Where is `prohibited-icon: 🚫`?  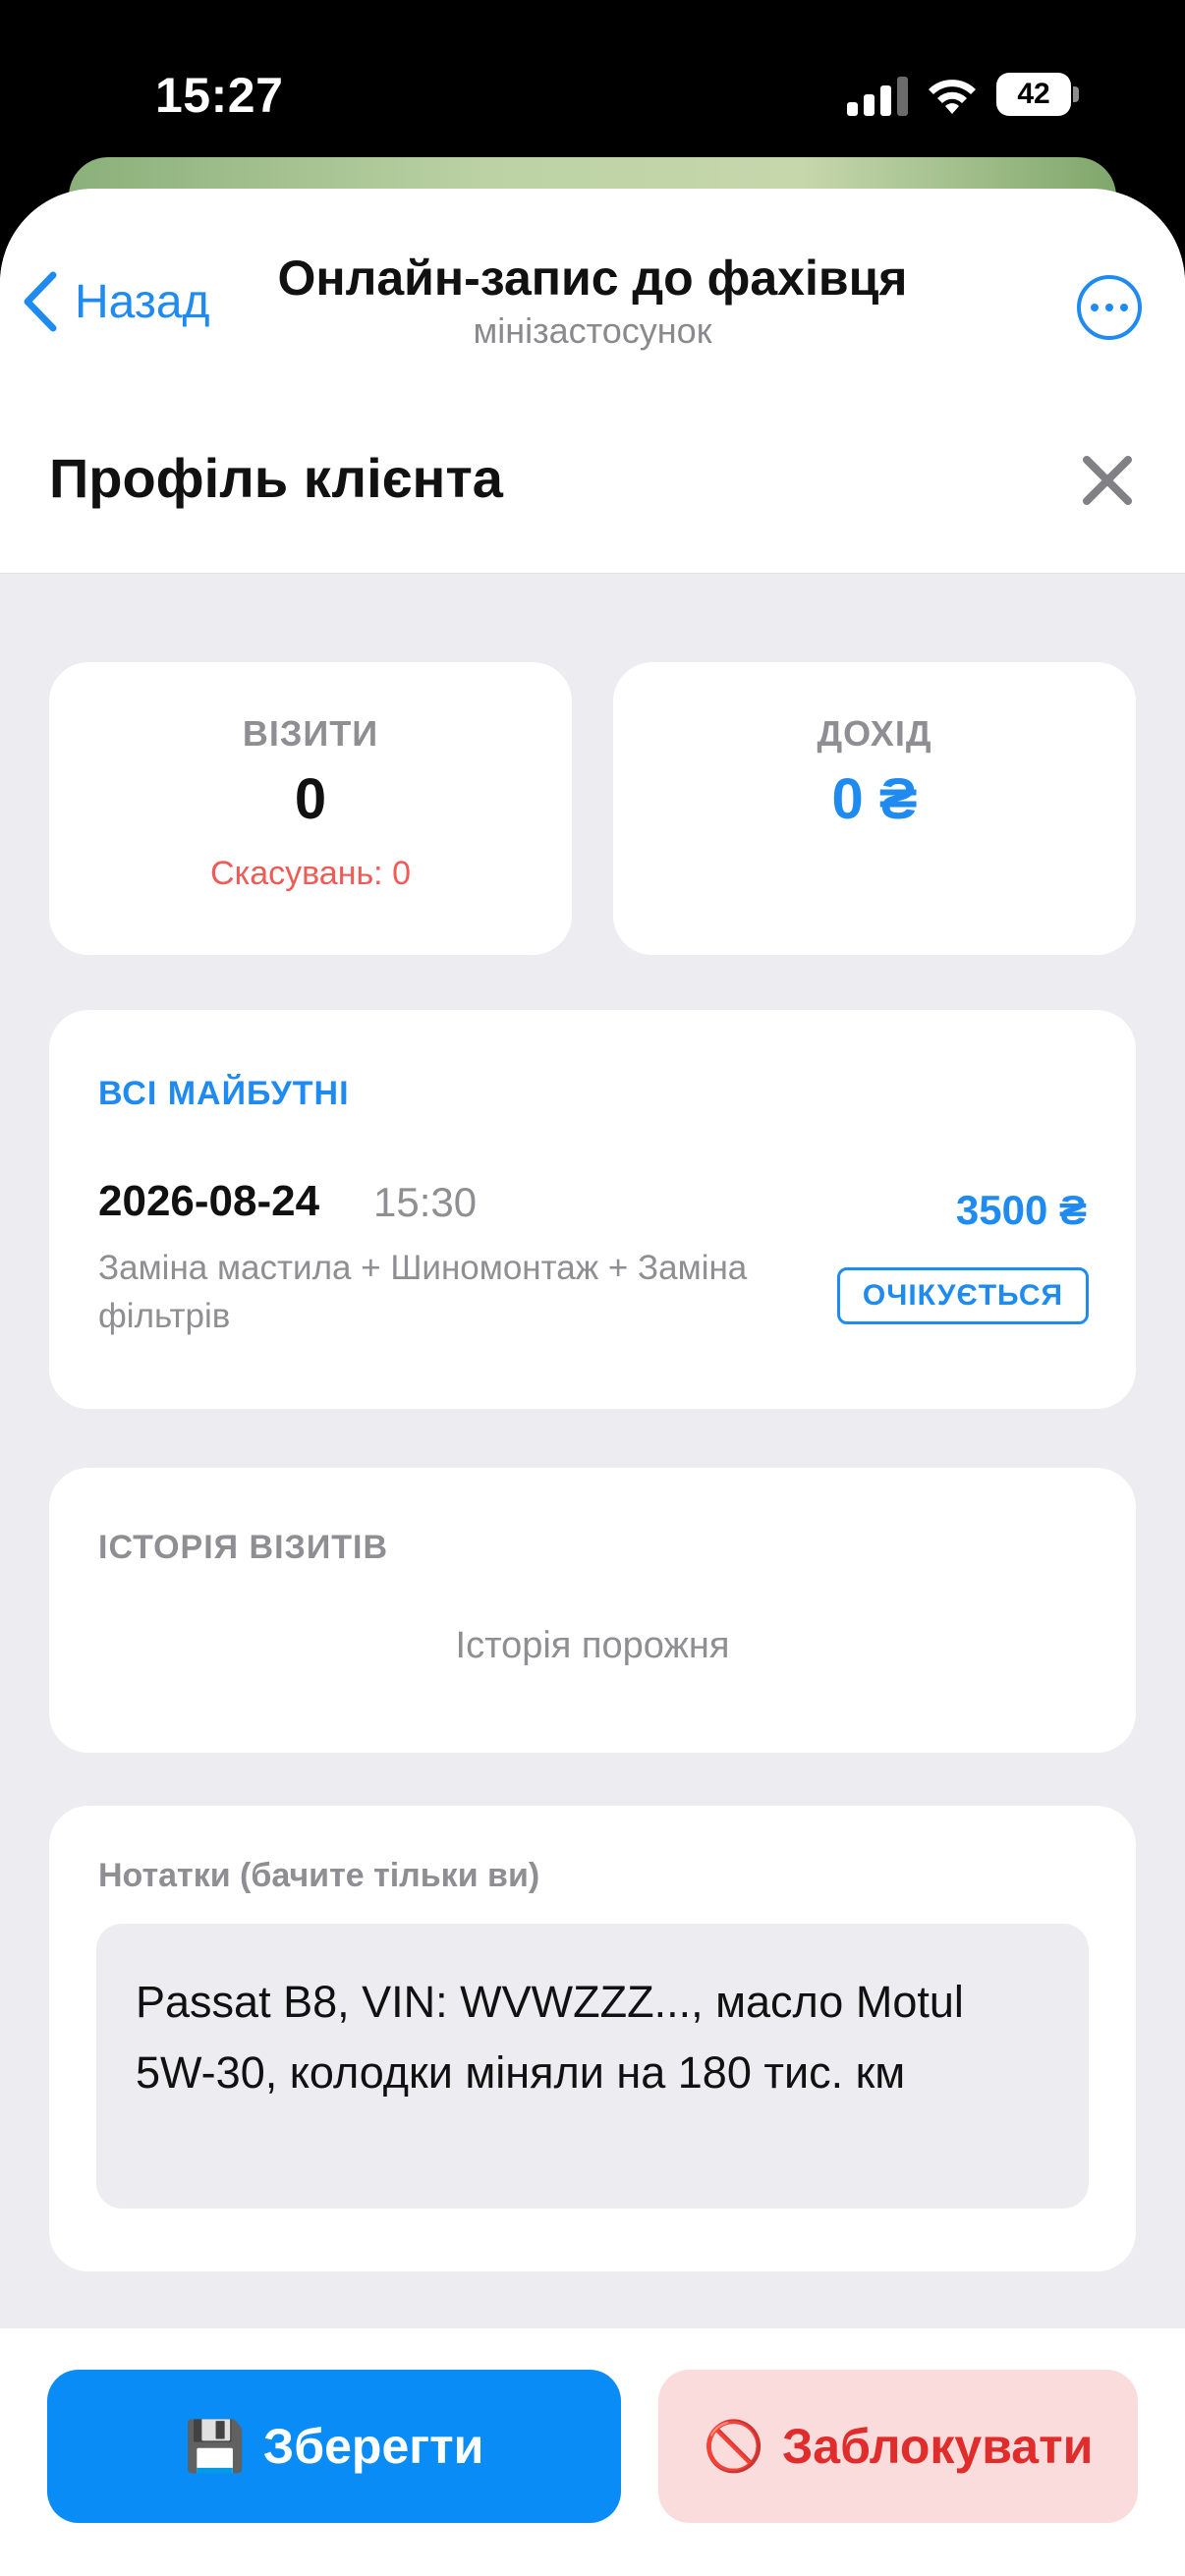 prohibited-icon: 🚫 is located at coordinates (734, 2446).